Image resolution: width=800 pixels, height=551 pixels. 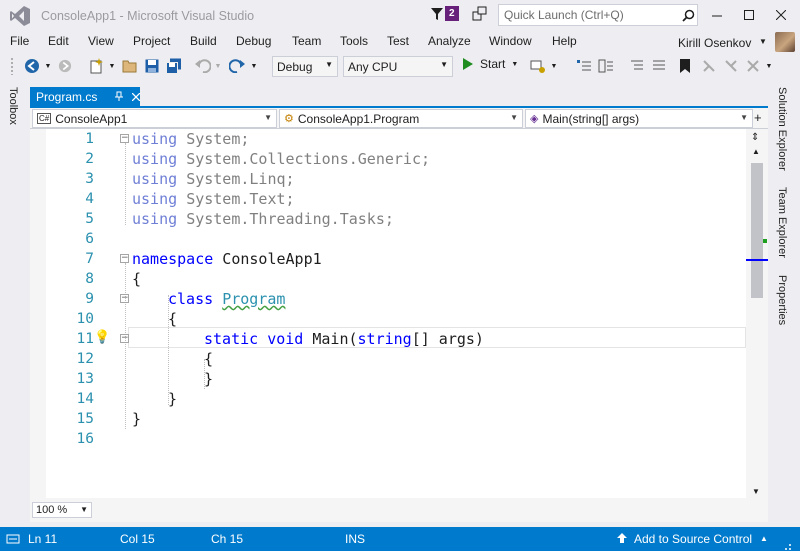 I want to click on user-name: Kirill Osenkov, so click(x=714, y=43).